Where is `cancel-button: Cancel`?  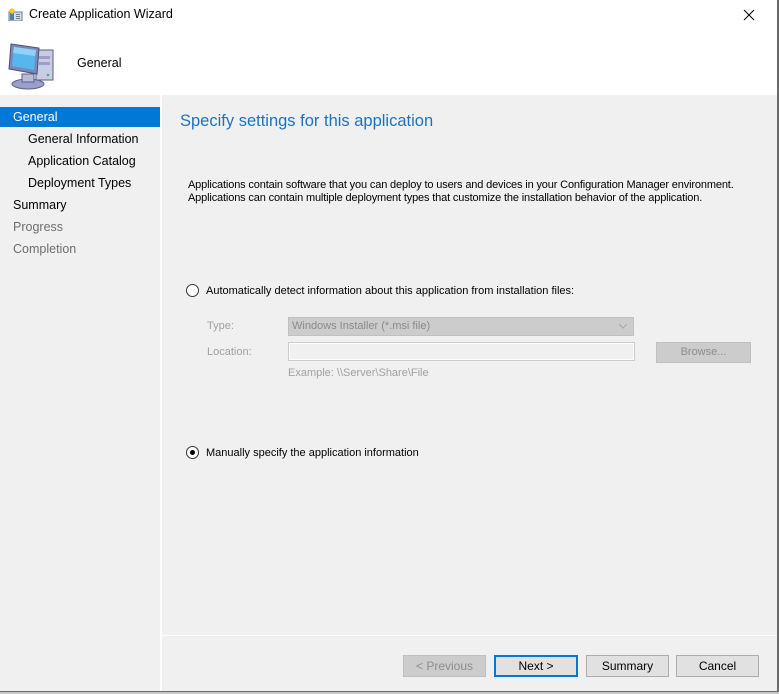
cancel-button: Cancel is located at coordinates (717, 666).